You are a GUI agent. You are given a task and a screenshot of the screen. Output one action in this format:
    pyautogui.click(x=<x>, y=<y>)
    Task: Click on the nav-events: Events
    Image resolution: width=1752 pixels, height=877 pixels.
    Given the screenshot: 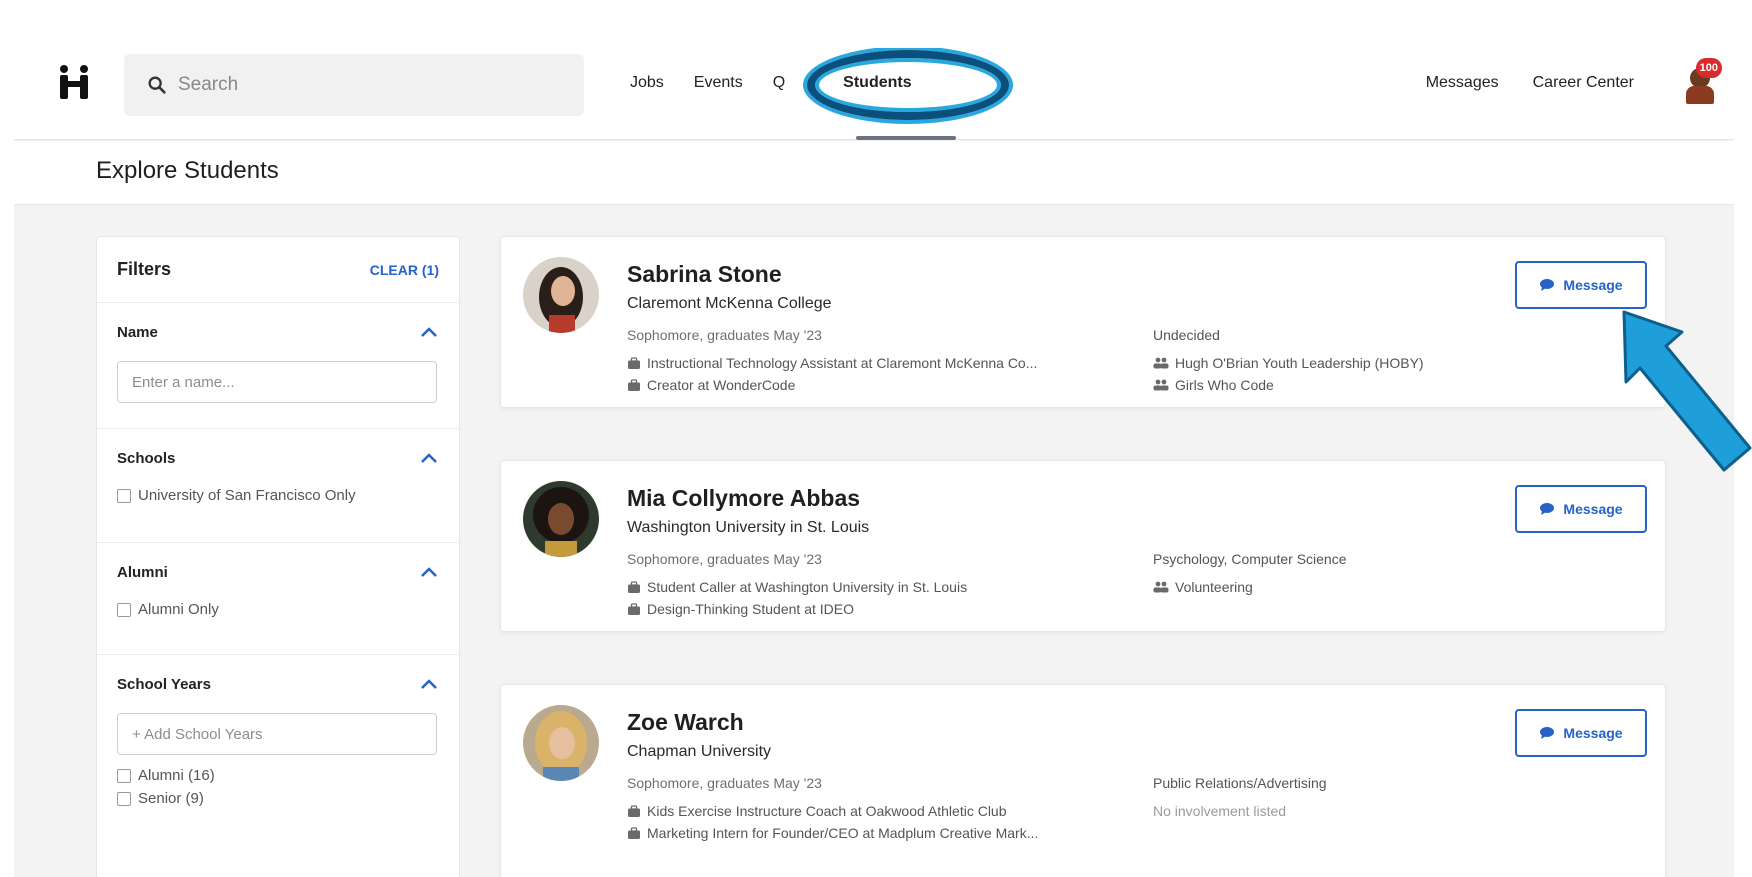 What is the action you would take?
    pyautogui.click(x=718, y=83)
    